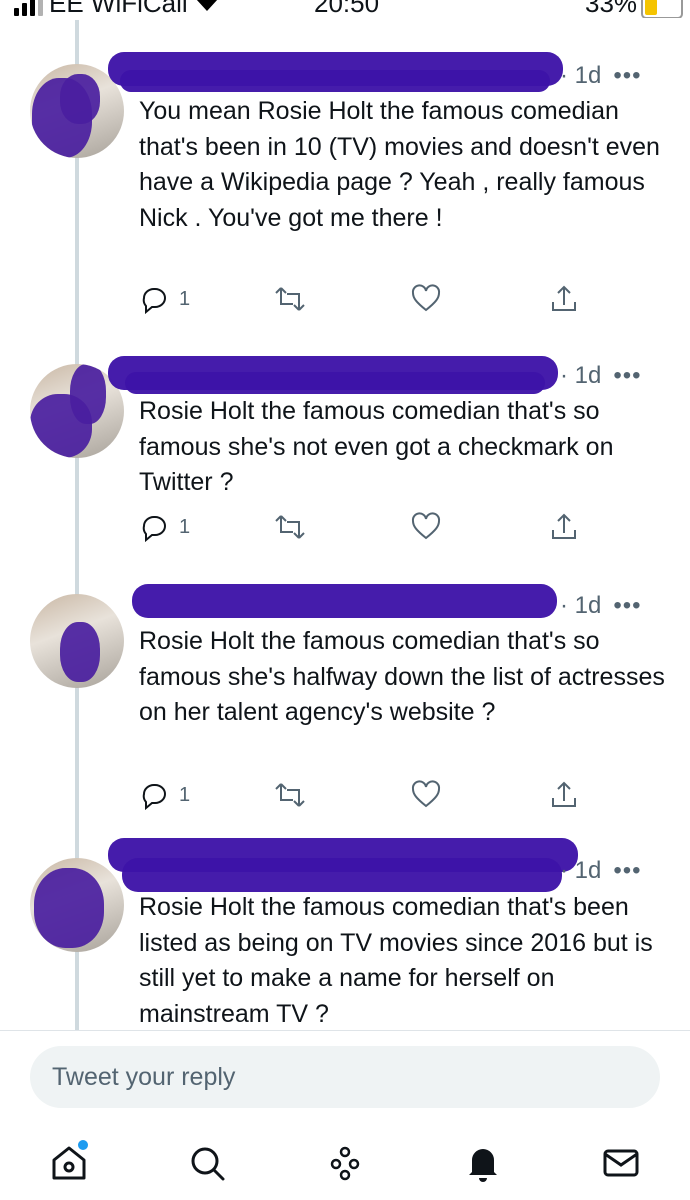  I want to click on reply-input, so click(321, 1077).